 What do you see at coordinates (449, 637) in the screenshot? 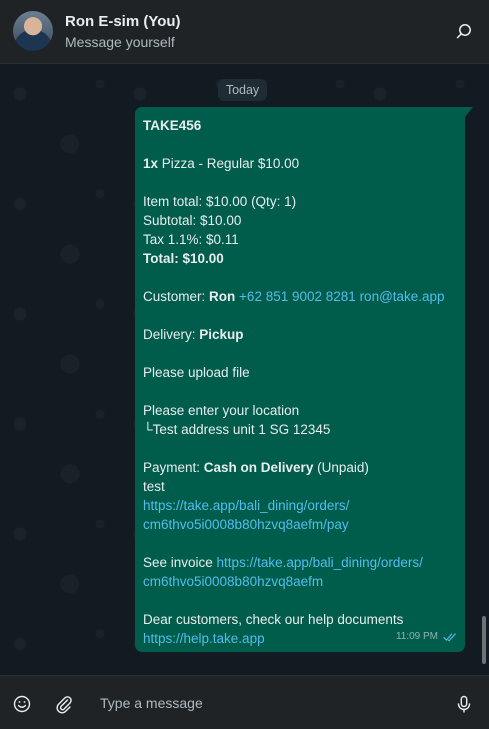
I see `double-check-read-icon` at bounding box center [449, 637].